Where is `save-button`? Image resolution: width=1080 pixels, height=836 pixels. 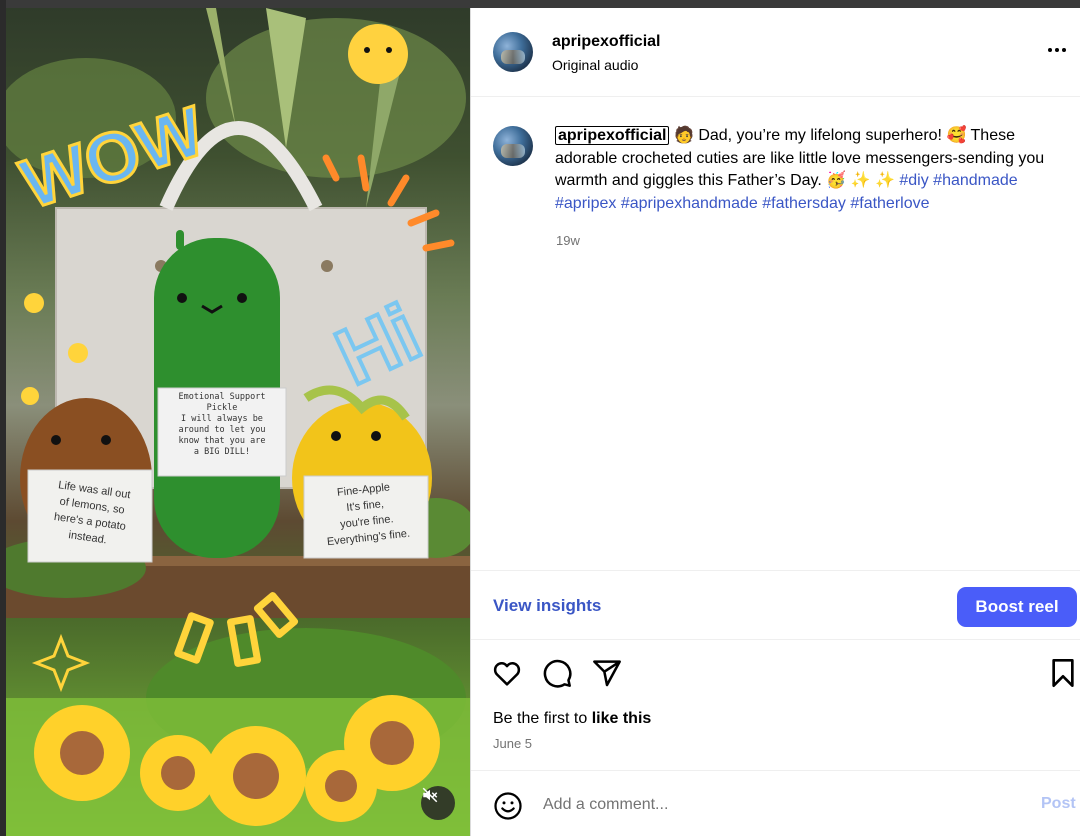
save-button is located at coordinates (1063, 674).